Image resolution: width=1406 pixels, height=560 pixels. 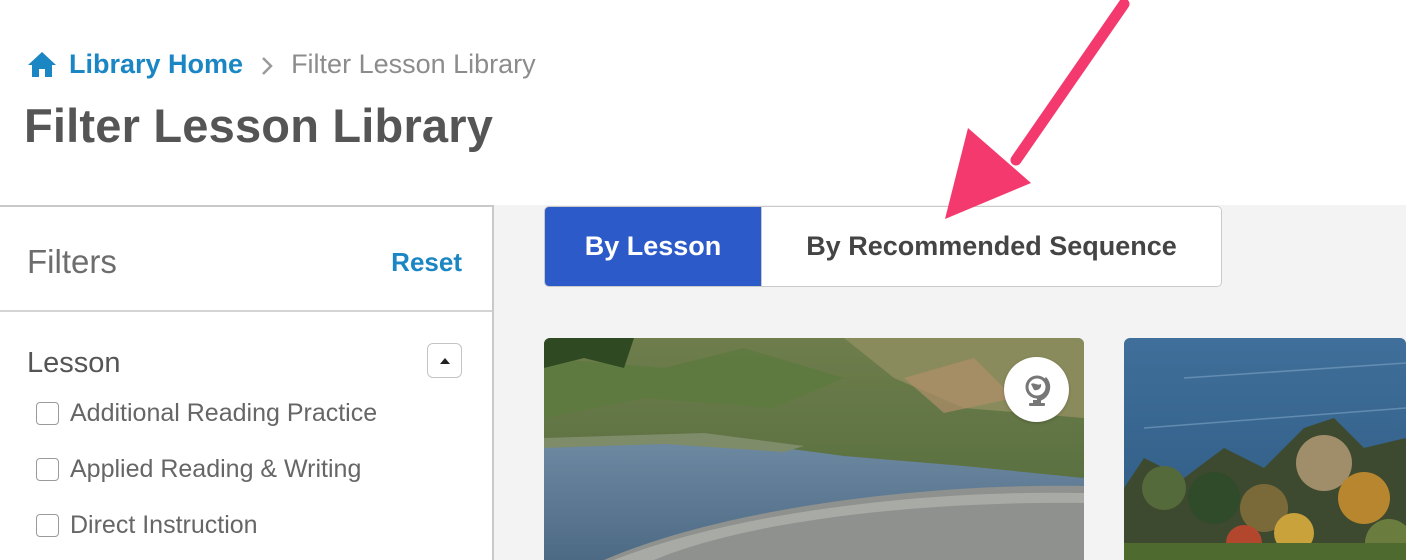 What do you see at coordinates (72, 261) in the screenshot?
I see `filters-title: Filters` at bounding box center [72, 261].